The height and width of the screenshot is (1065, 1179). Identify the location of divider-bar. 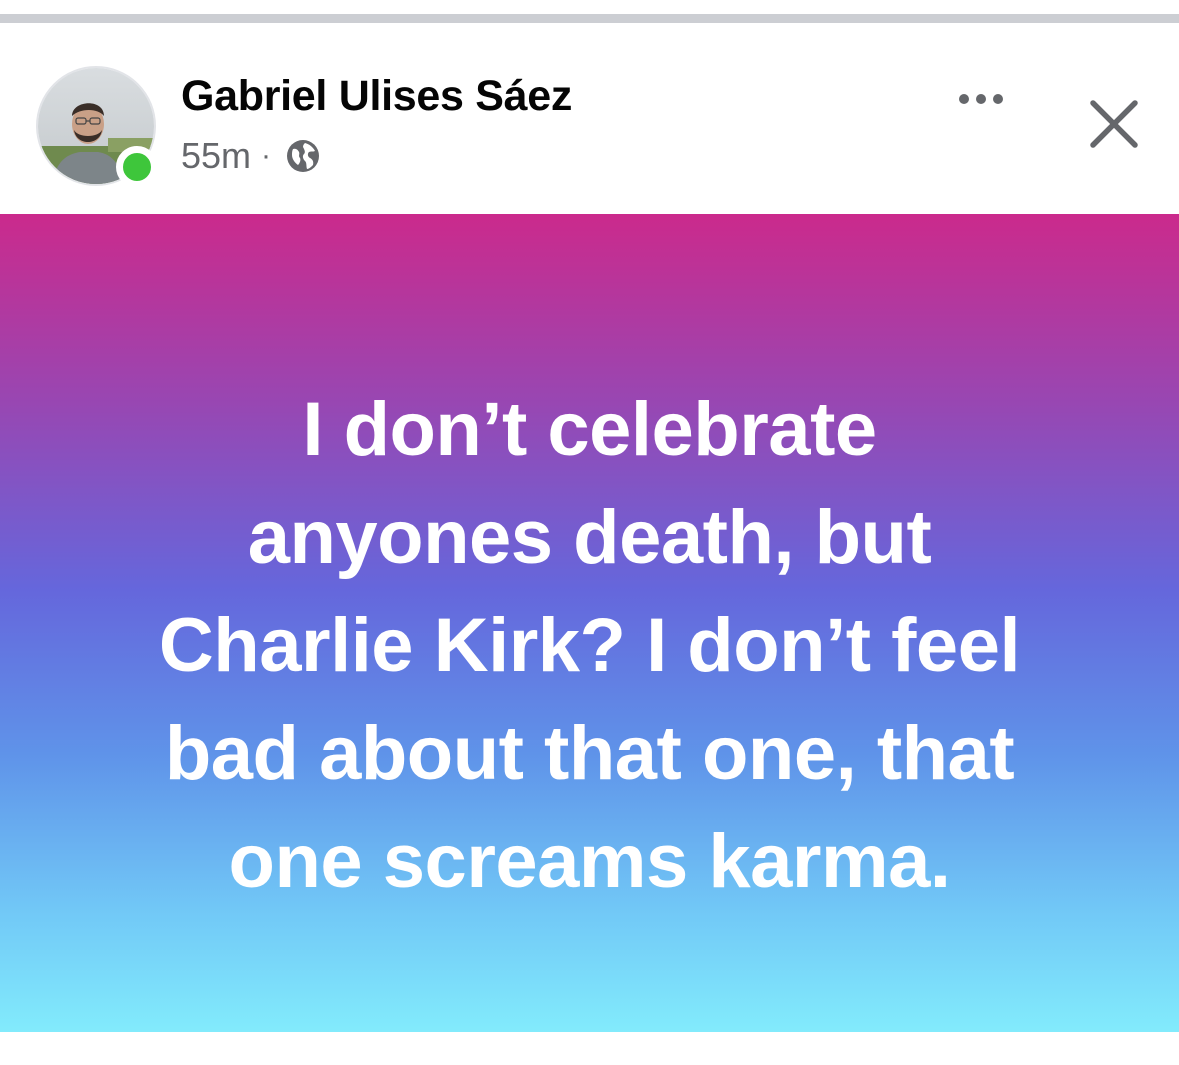
(589, 18).